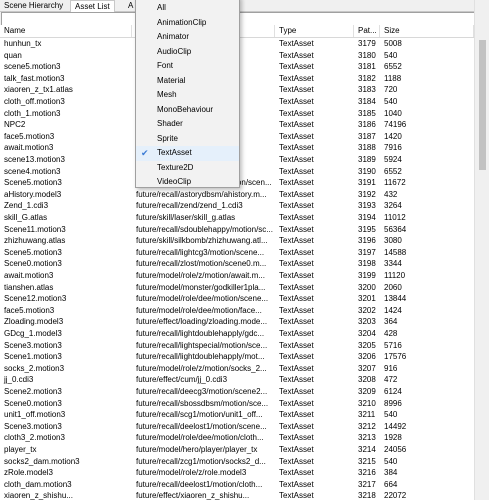  What do you see at coordinates (187, 8) in the screenshot?
I see `menu-item-all: All` at bounding box center [187, 8].